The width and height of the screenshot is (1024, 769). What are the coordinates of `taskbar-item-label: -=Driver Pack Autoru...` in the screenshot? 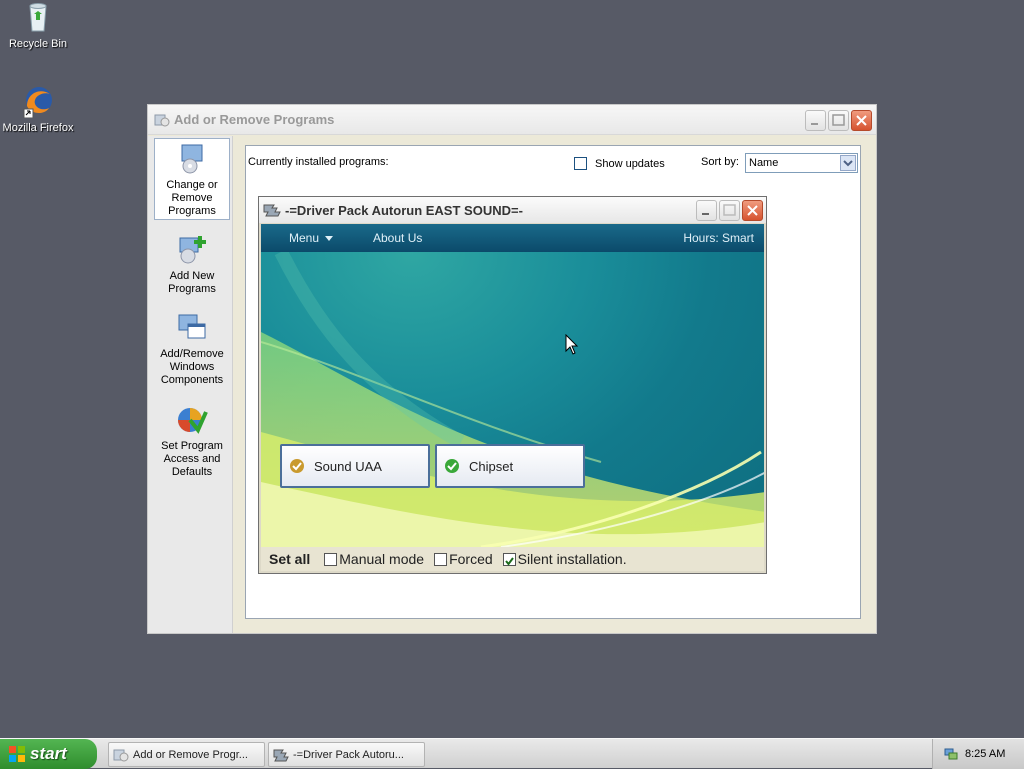 It's located at (348, 754).